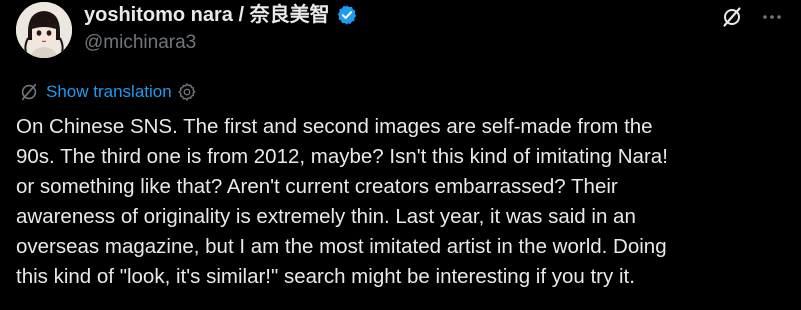 Image resolution: width=801 pixels, height=310 pixels. I want to click on author-display-name: yoshitomo nara / 奈良美智, so click(221, 15).